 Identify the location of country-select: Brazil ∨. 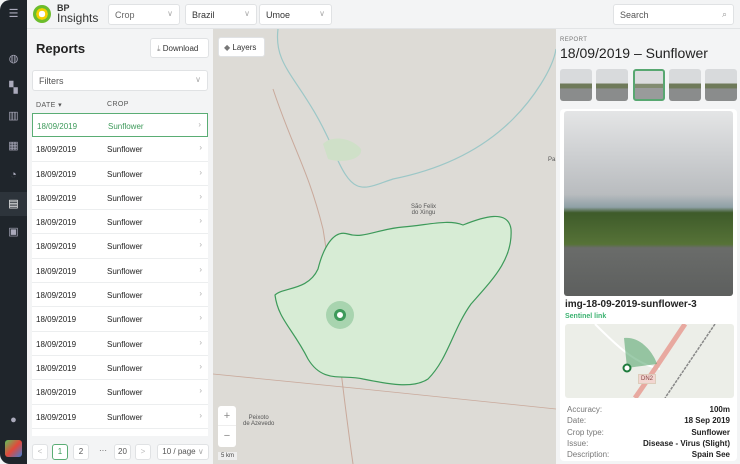
(221, 14).